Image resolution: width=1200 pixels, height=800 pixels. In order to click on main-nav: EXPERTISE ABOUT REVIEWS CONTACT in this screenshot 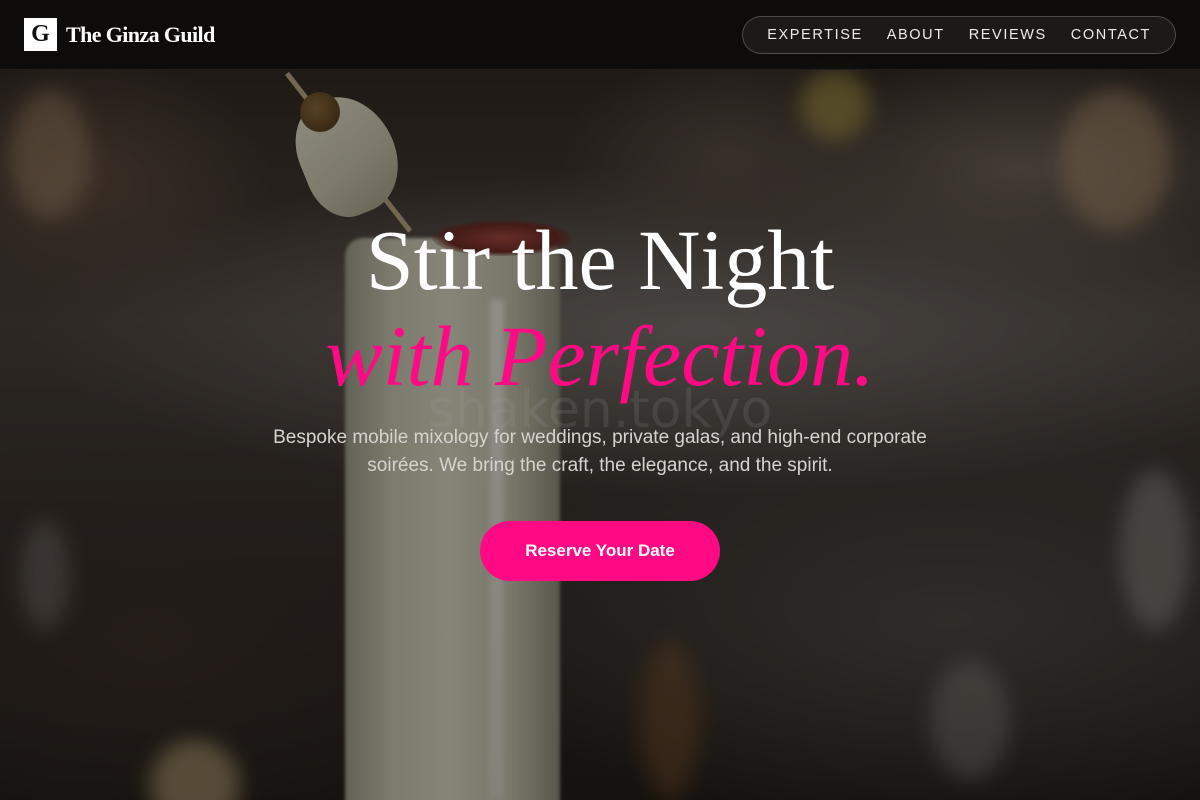, I will do `click(959, 34)`.